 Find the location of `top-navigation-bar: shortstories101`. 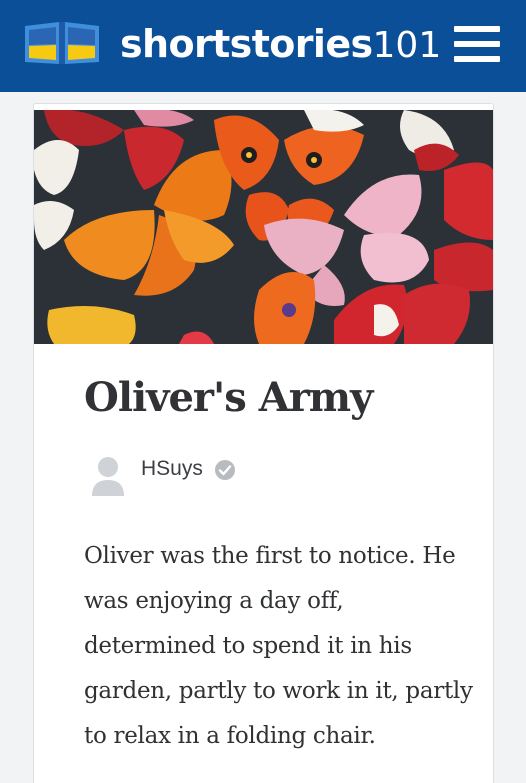

top-navigation-bar: shortstories101 is located at coordinates (263, 46).